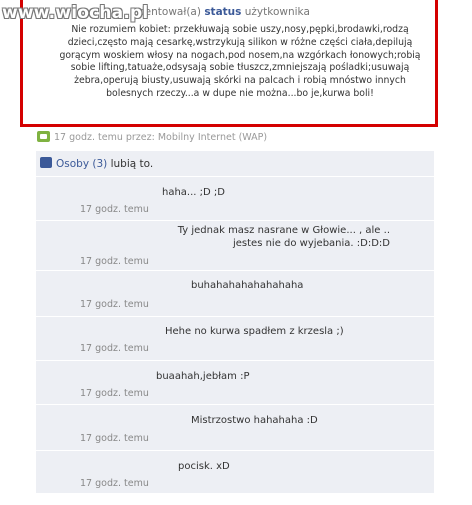 The height and width of the screenshot is (505, 472). I want to click on comment-text: buhahahahahahahaha, so click(247, 285).